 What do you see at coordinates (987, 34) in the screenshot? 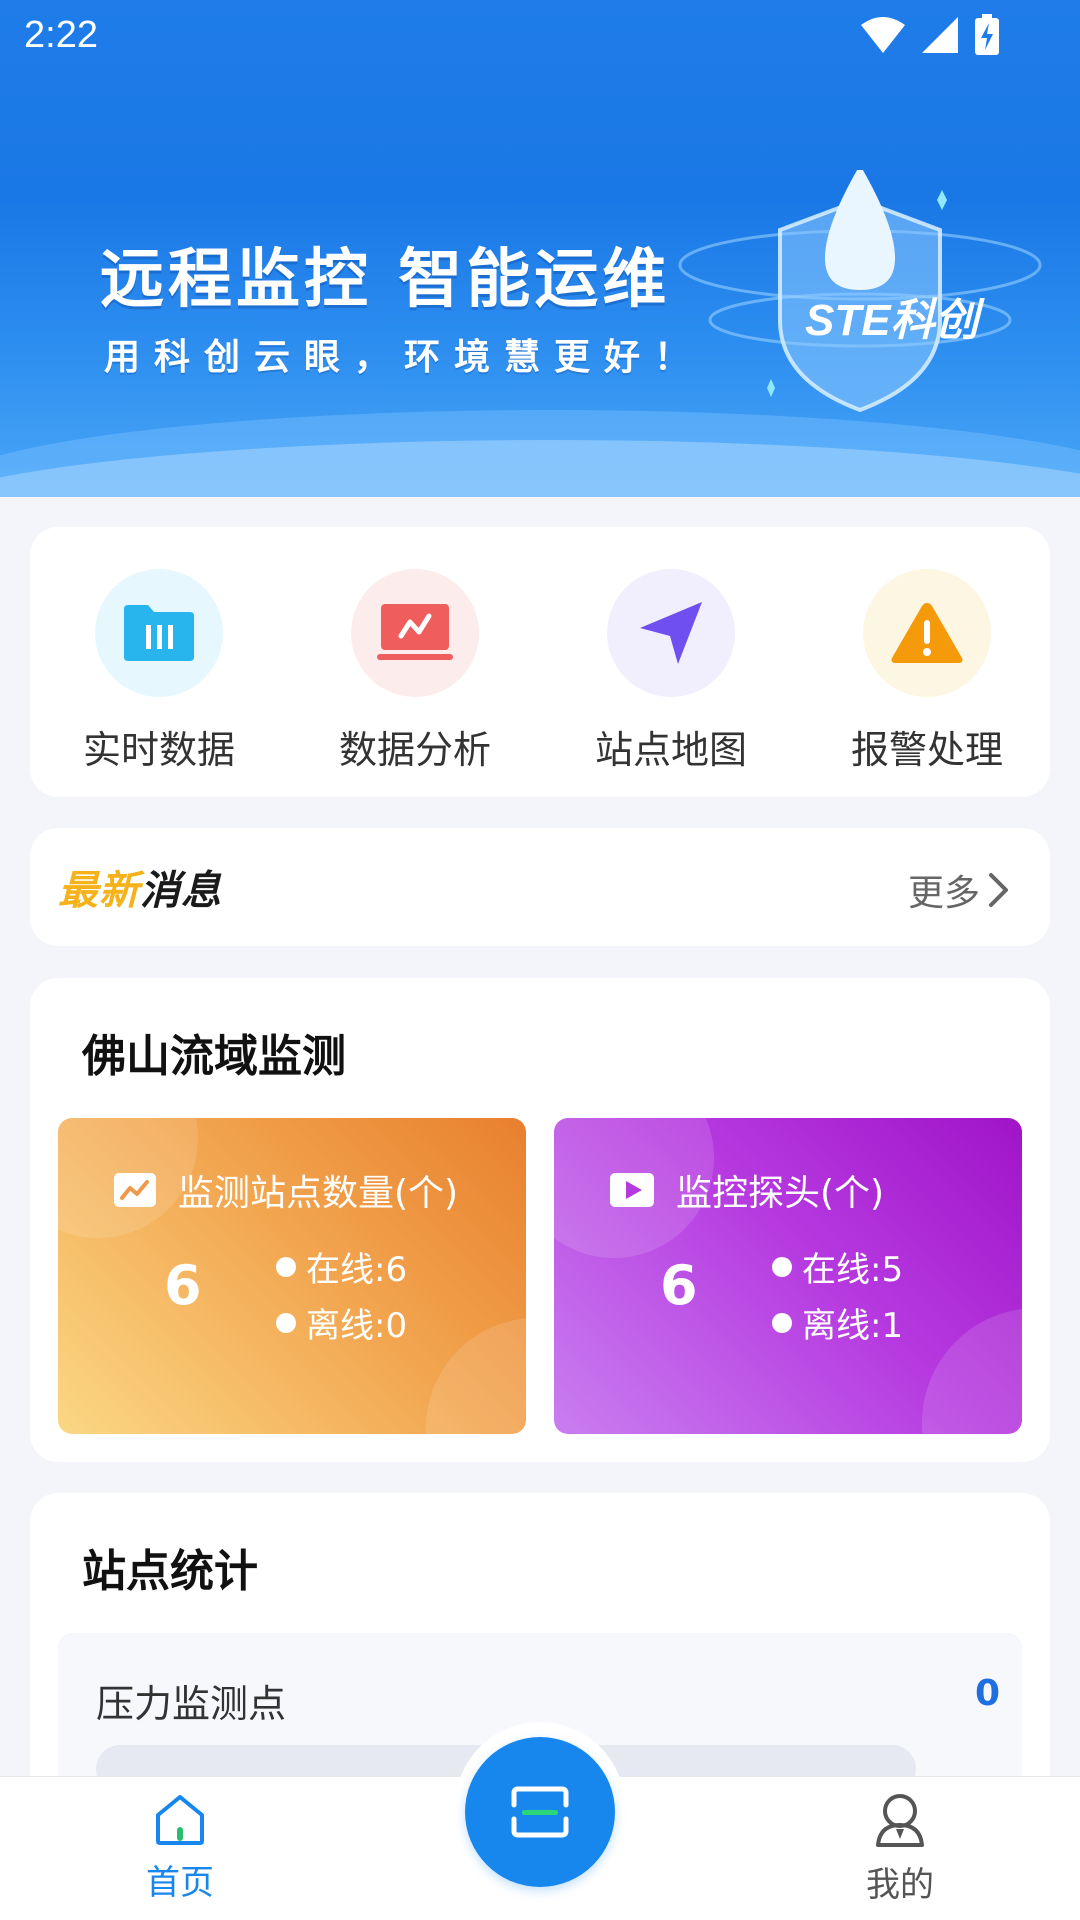
I see `battery-charging-icon` at bounding box center [987, 34].